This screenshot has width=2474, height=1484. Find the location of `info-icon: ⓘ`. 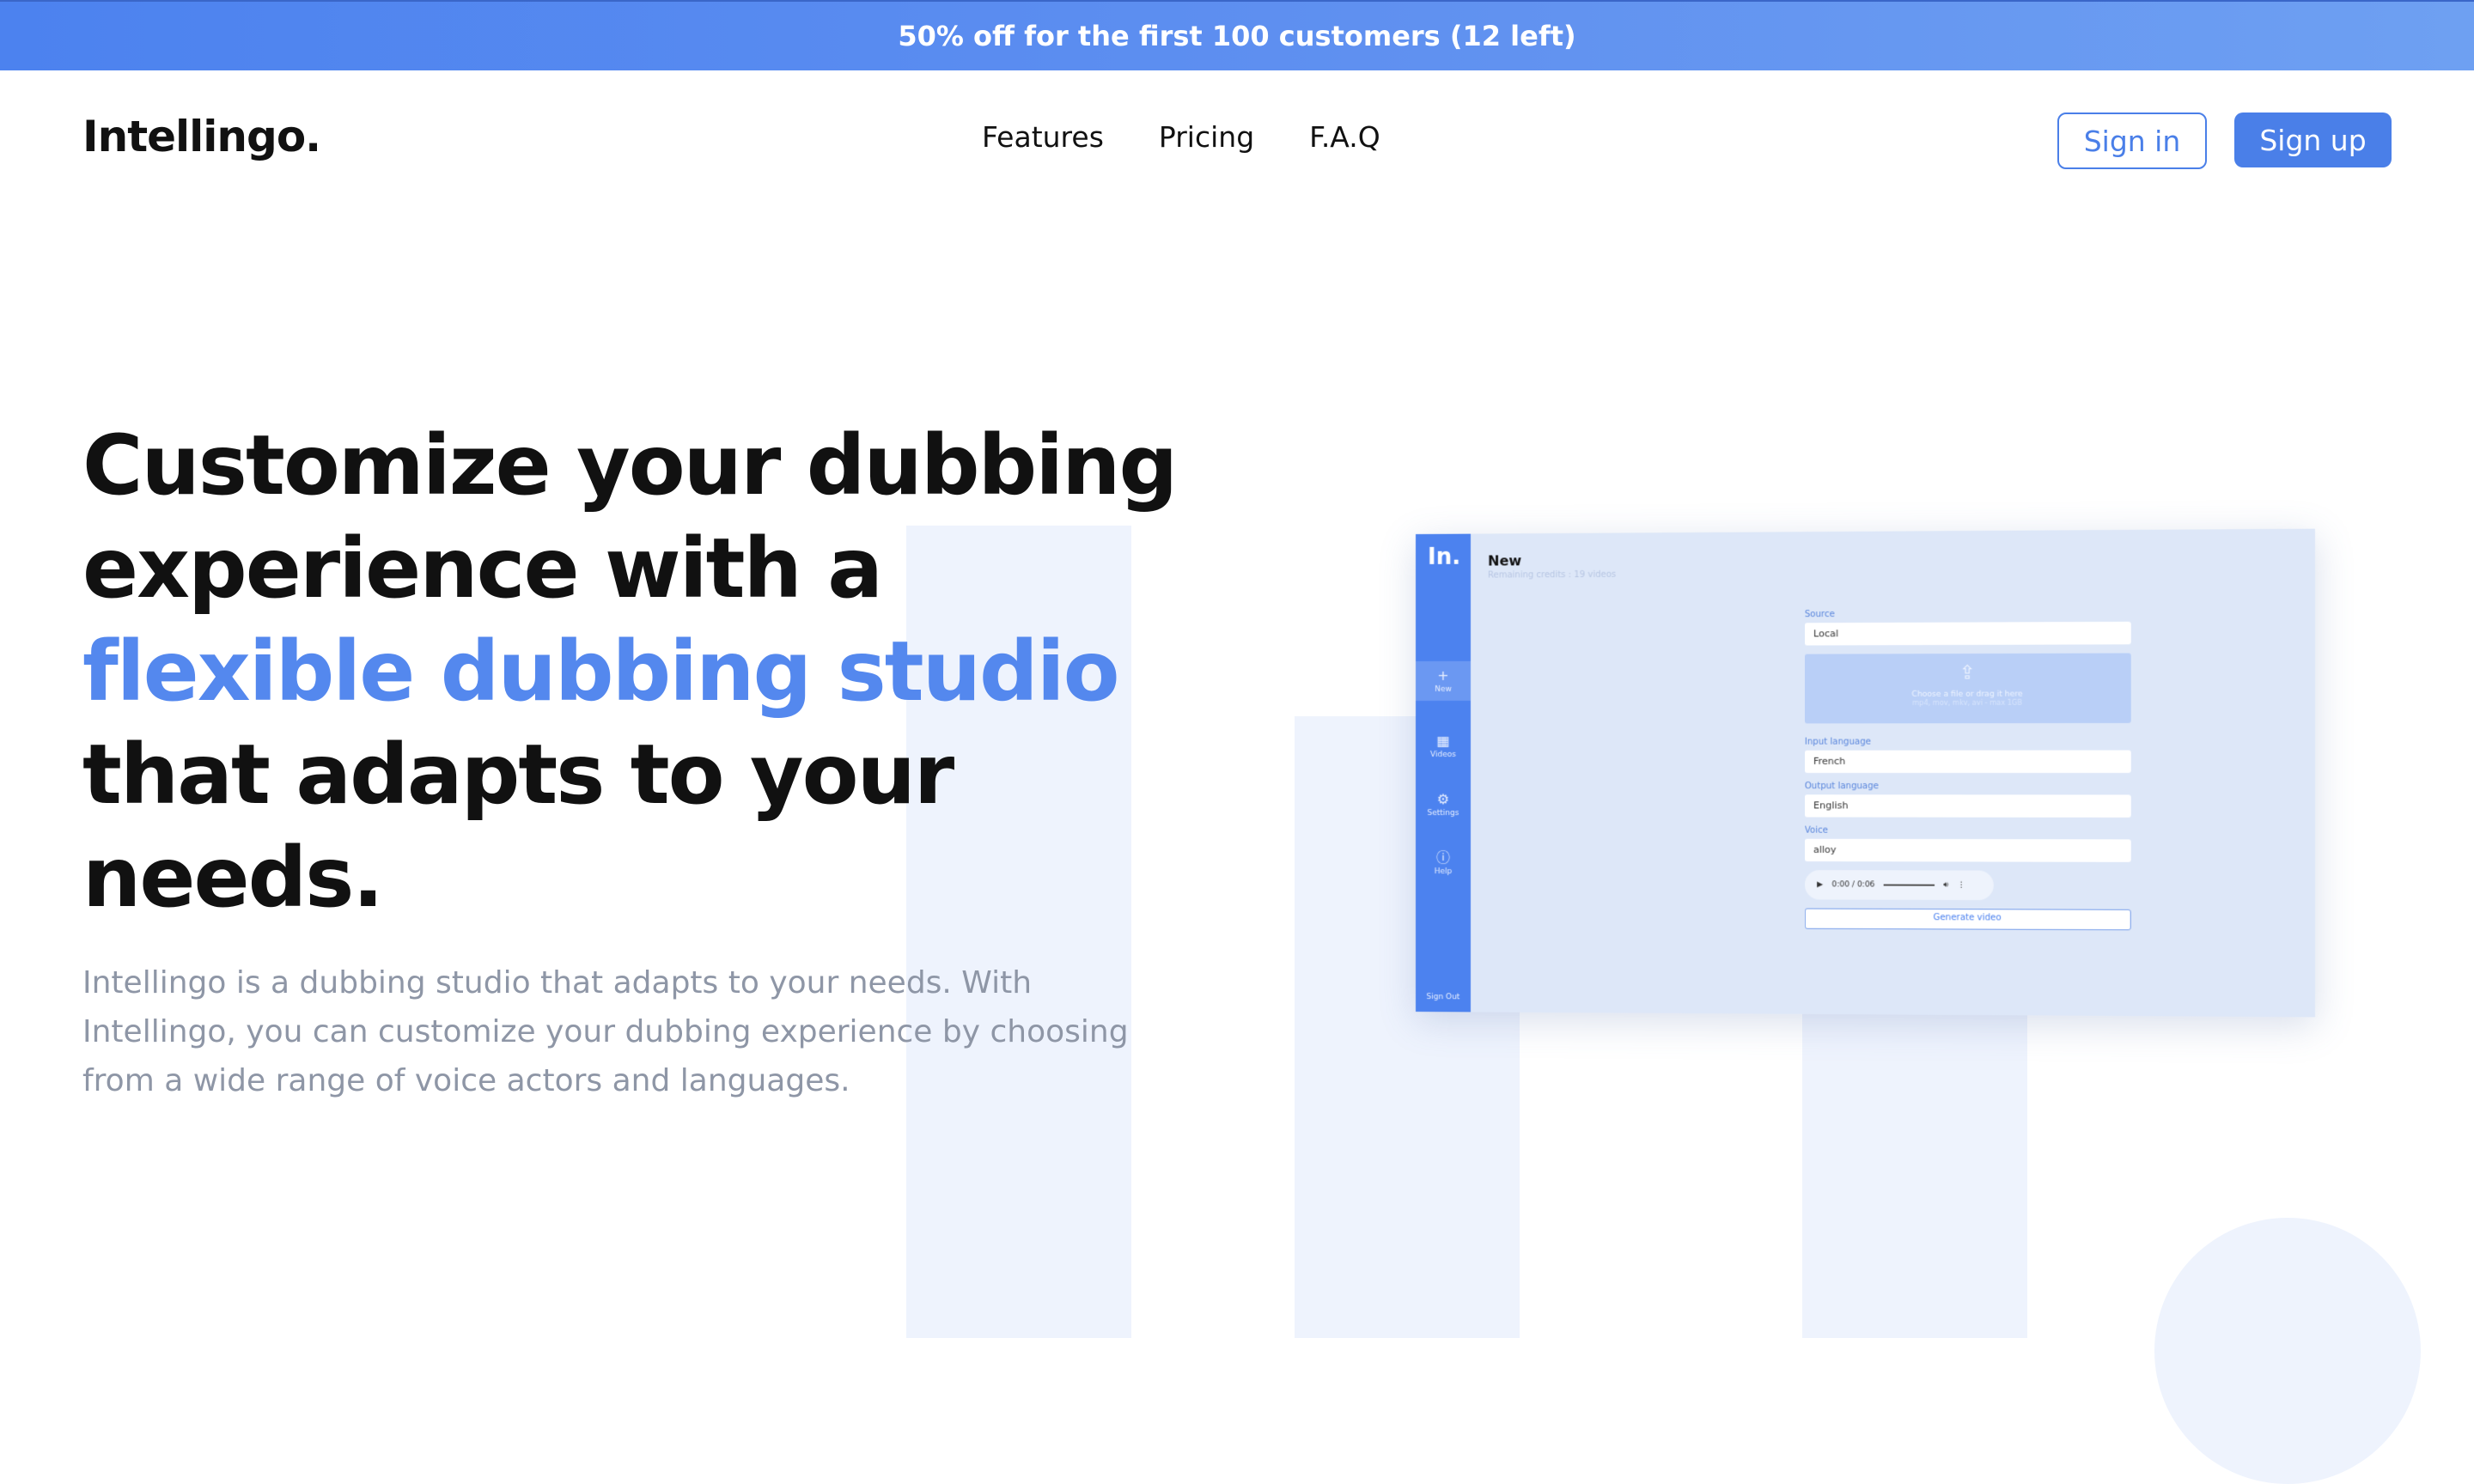

info-icon: ⓘ is located at coordinates (1442, 858).